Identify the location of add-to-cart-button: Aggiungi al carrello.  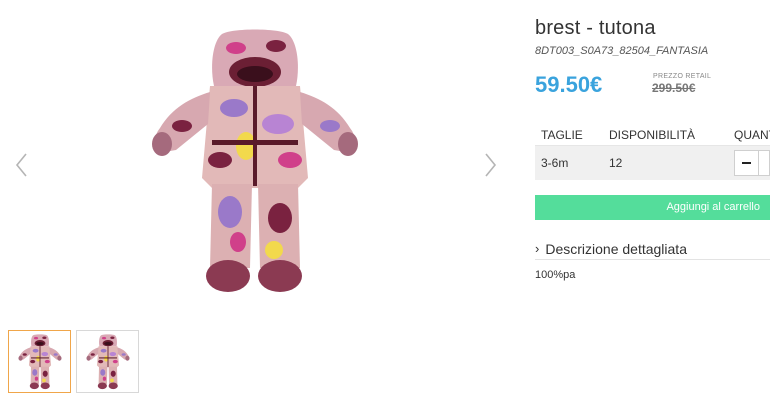
(652, 207).